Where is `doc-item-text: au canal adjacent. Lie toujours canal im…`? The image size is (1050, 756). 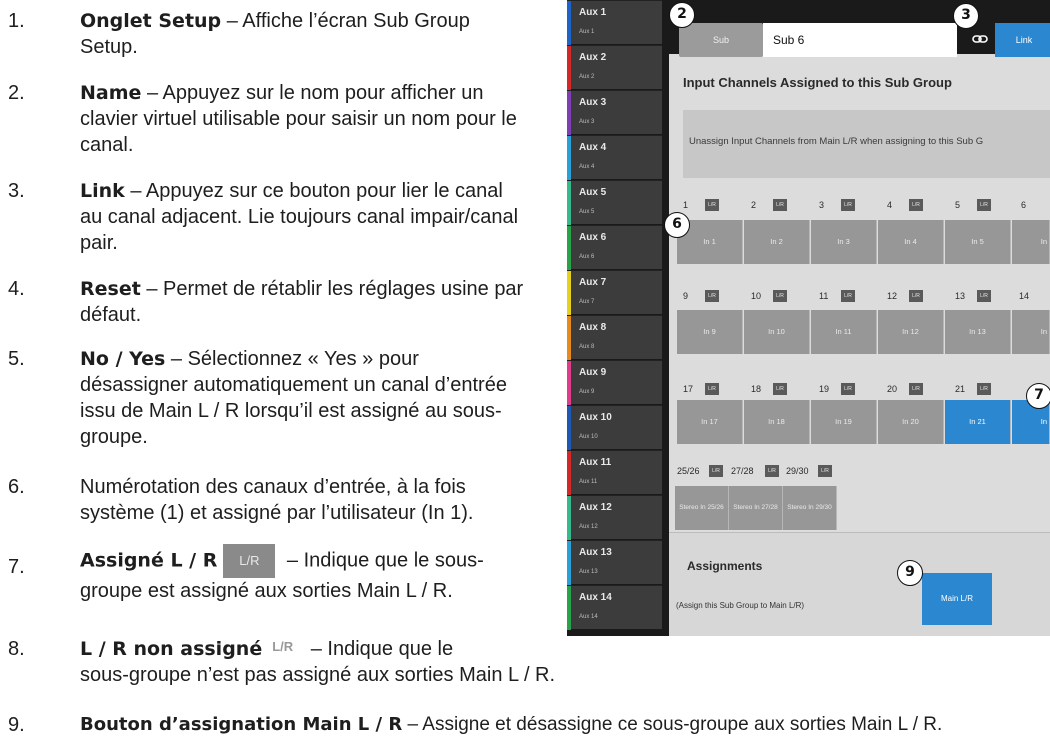
doc-item-text: au canal adjacent. Lie toujours canal im… is located at coordinates (299, 217).